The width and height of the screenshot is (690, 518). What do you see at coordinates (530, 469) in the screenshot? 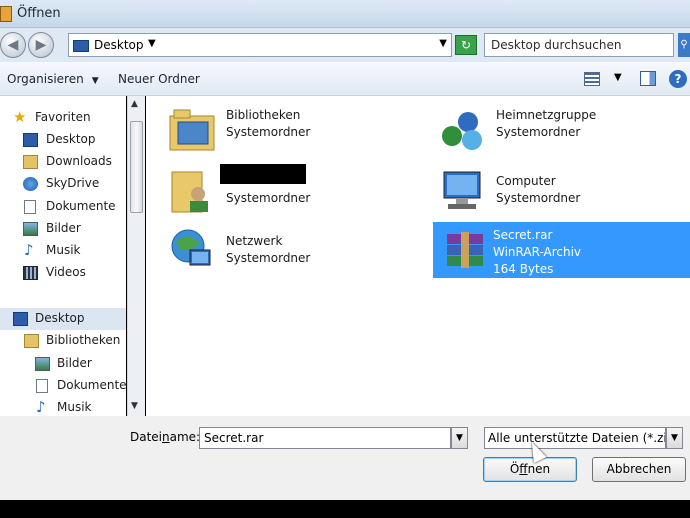
I see `open-button: Öffnen` at bounding box center [530, 469].